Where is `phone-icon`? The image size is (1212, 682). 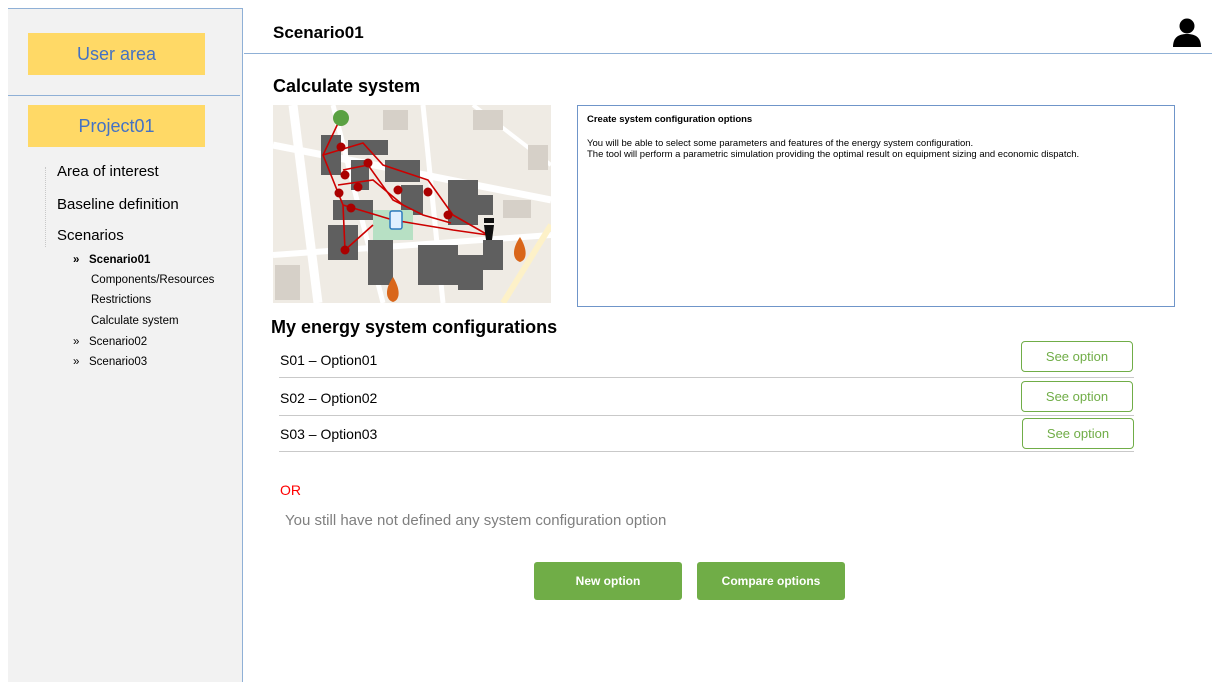 phone-icon is located at coordinates (396, 220).